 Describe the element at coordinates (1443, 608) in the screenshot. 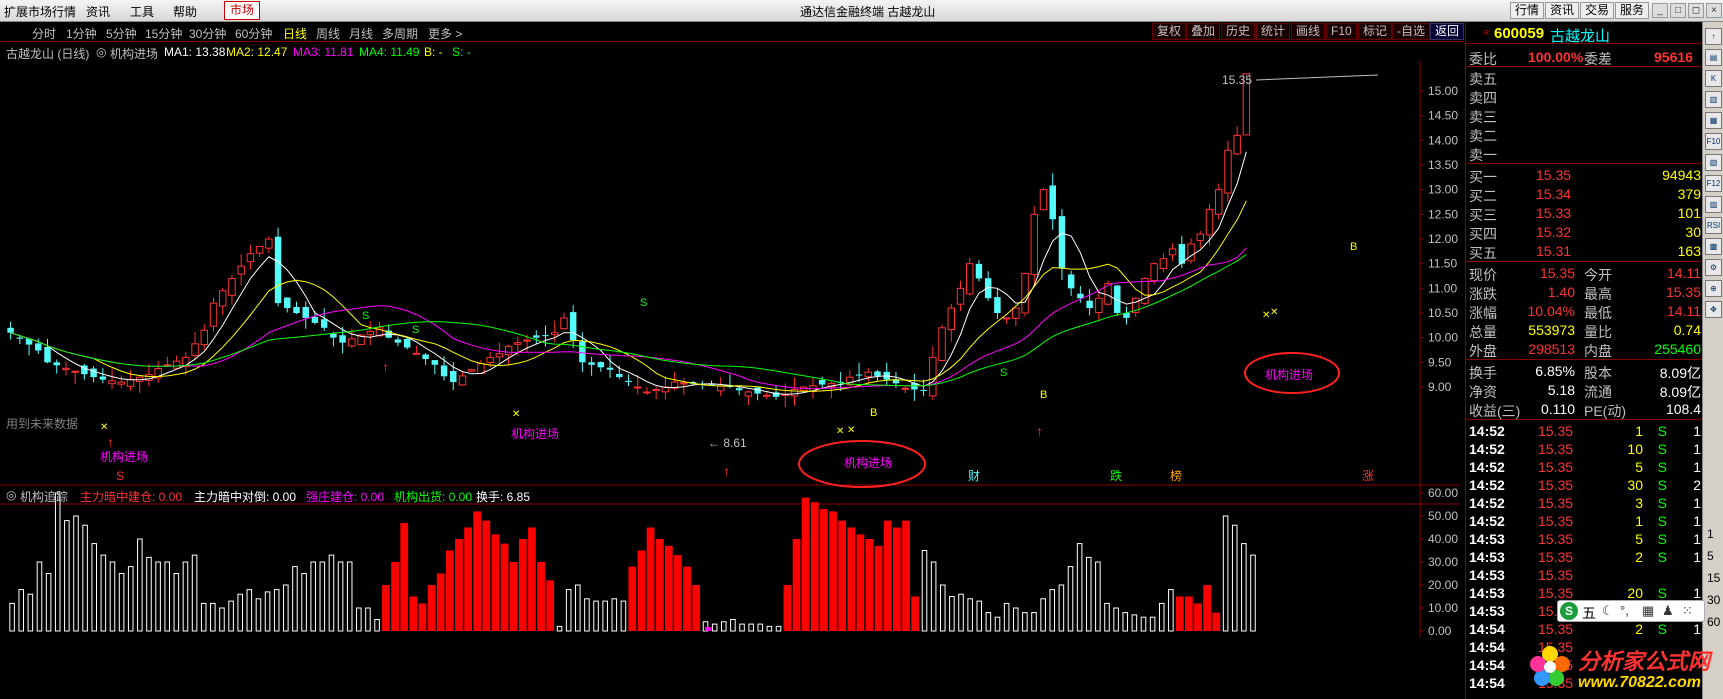

I see `sub-tick-label: 10.00` at that location.